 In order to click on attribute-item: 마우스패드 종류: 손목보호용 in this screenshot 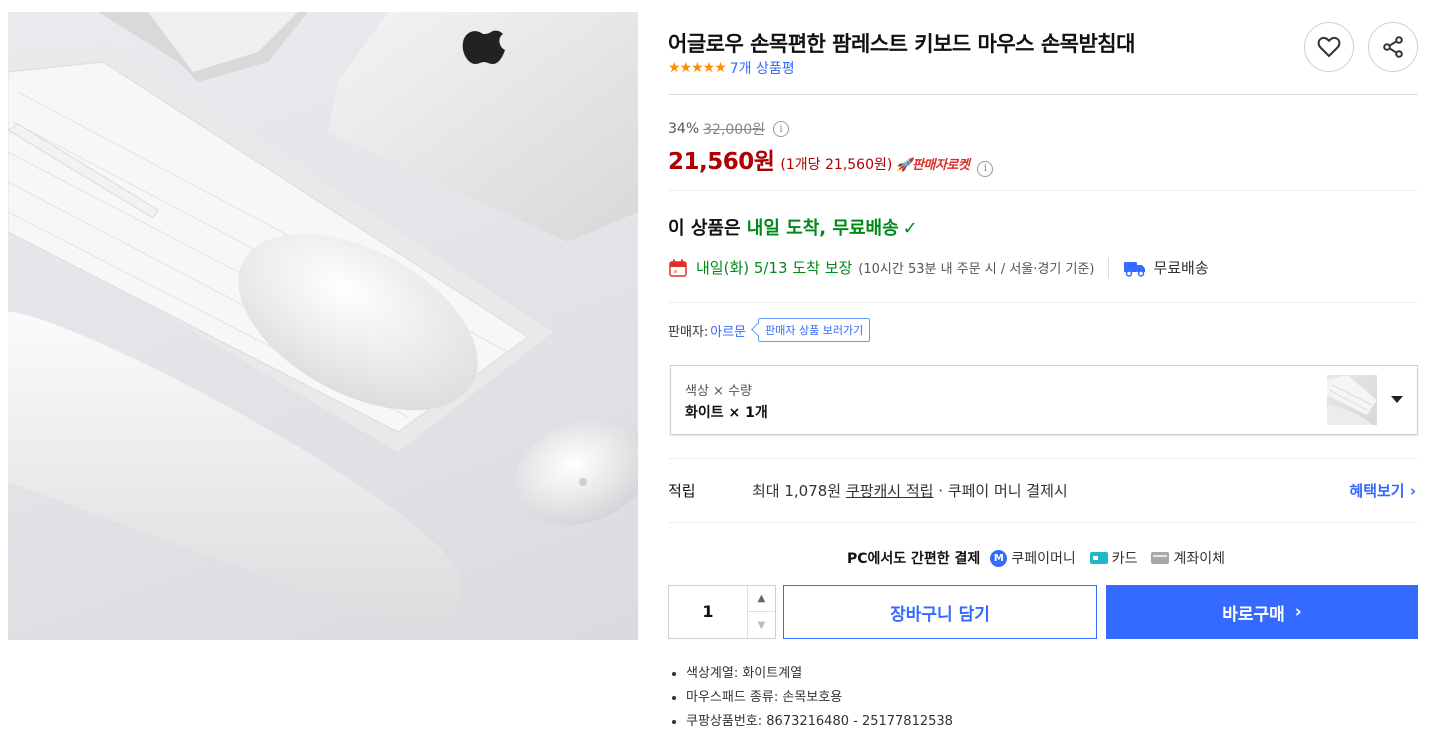, I will do `click(810, 698)`.